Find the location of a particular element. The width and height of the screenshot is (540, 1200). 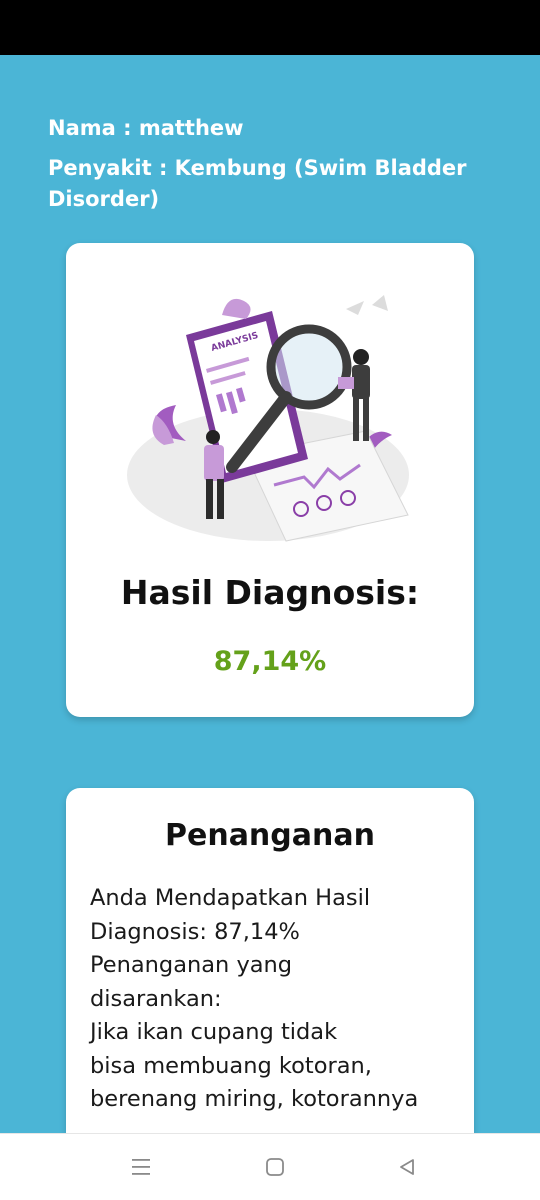

back-button is located at coordinates (407, 1167).